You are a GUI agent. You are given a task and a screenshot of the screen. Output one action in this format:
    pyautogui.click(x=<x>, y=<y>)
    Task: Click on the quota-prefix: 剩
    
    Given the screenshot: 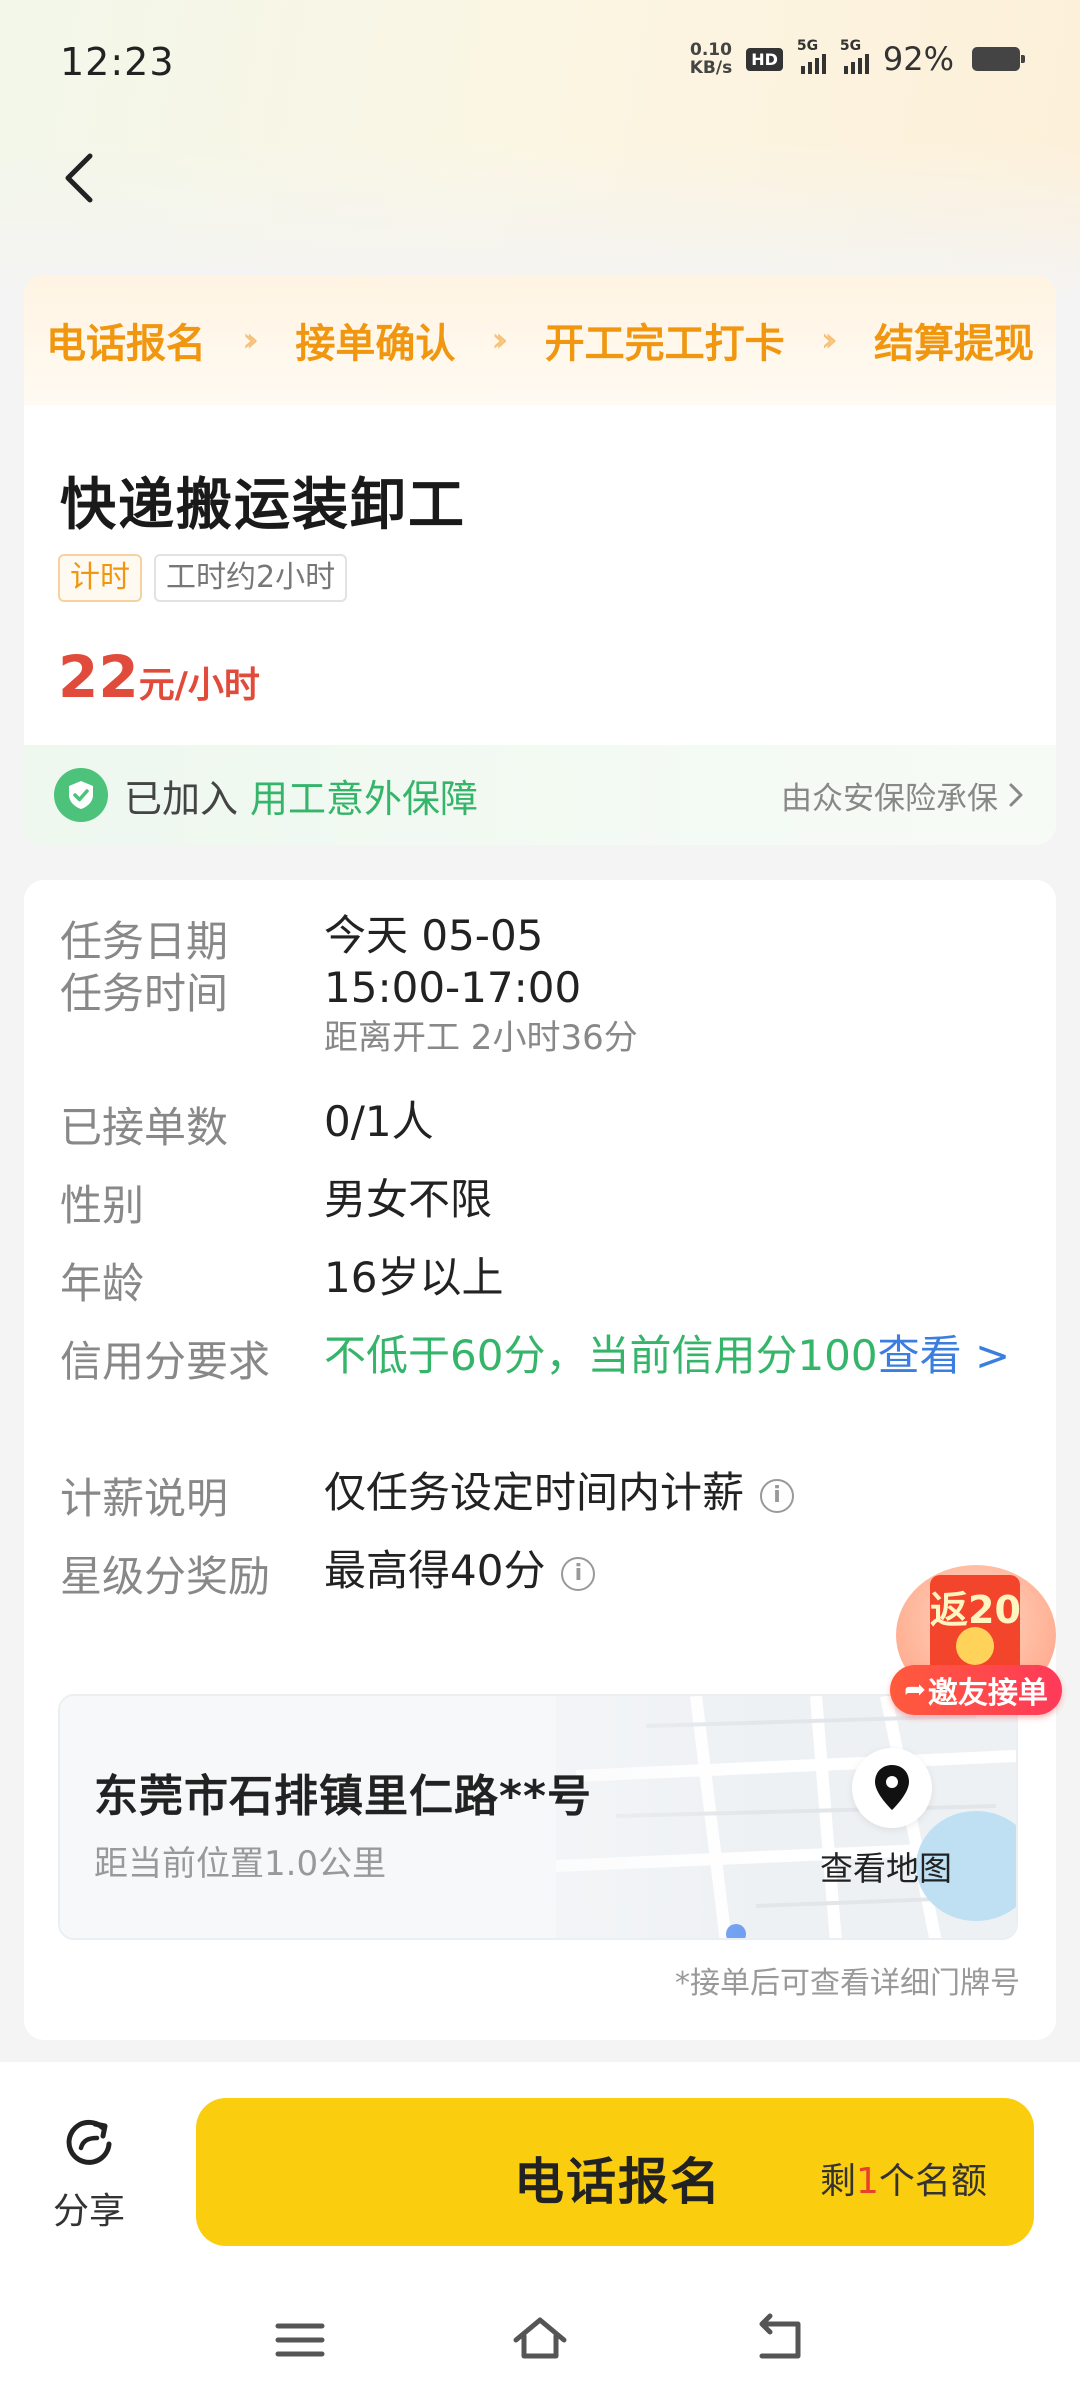 What is the action you would take?
    pyautogui.click(x=838, y=2181)
    